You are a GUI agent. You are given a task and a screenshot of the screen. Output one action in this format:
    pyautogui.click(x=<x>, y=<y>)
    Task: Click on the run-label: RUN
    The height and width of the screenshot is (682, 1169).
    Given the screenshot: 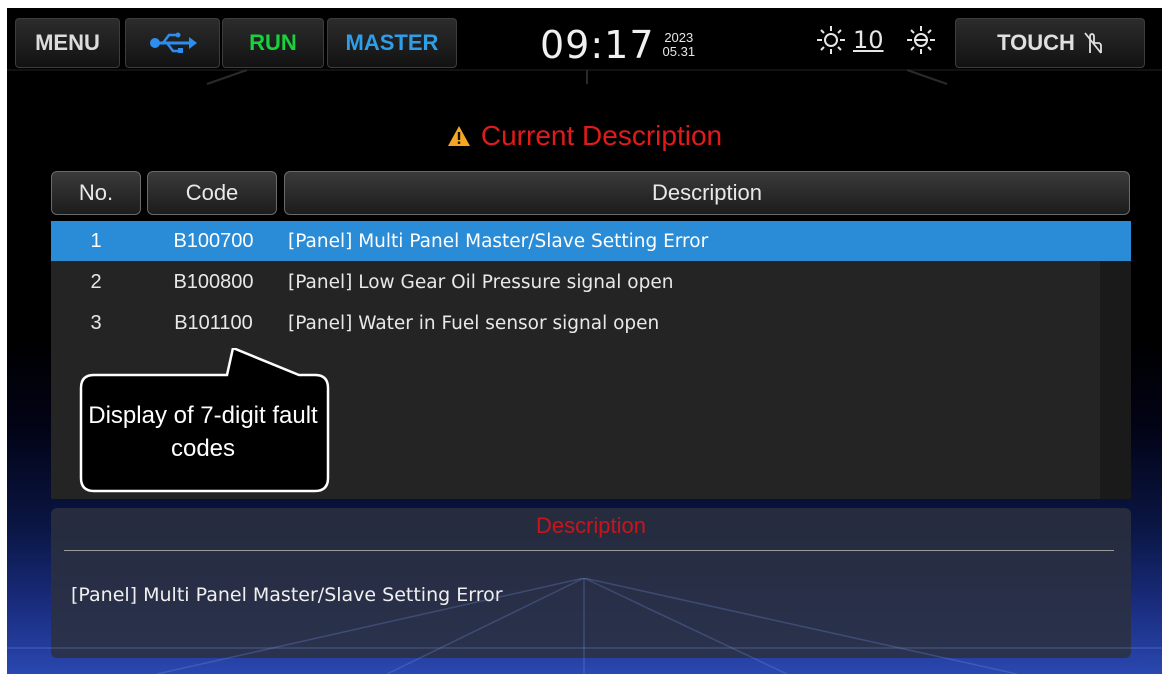 What is the action you would take?
    pyautogui.click(x=273, y=42)
    